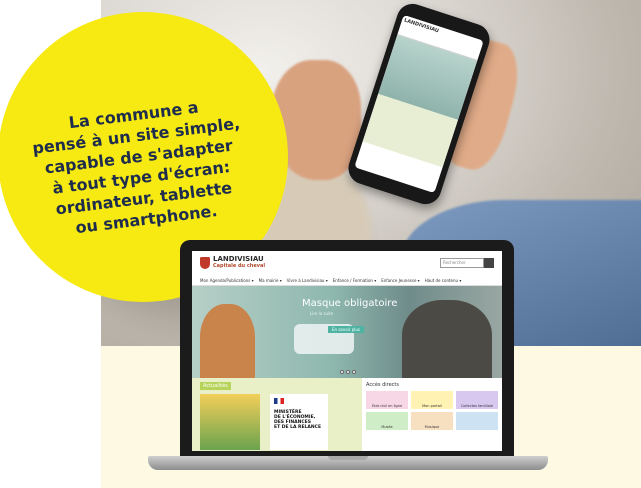 The width and height of the screenshot is (641, 488). I want to click on laptop-base, so click(348, 463).